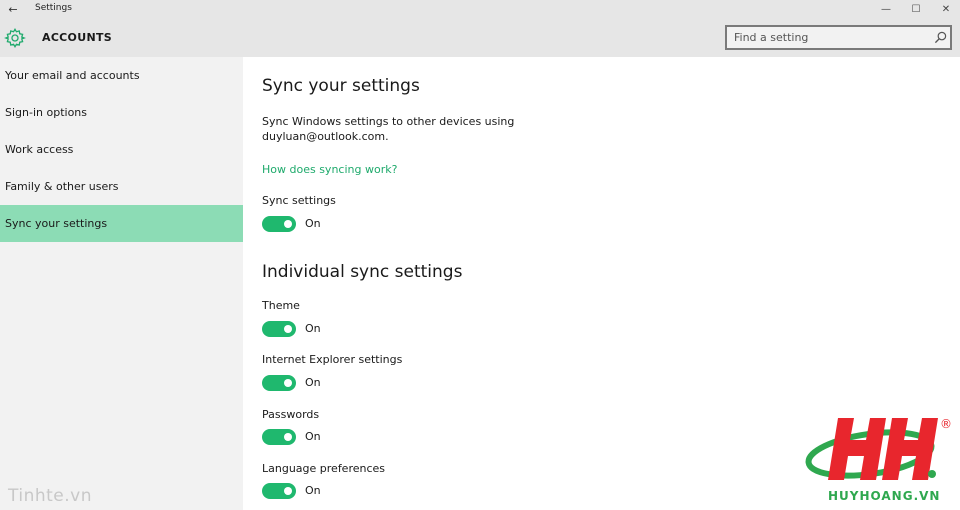  I want to click on language-preferences-toggle, so click(279, 491).